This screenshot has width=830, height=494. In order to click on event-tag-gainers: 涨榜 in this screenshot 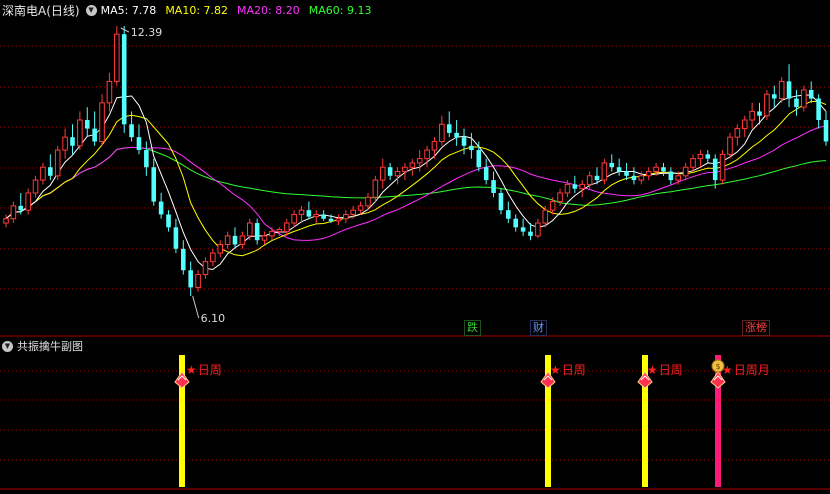, I will do `click(756, 328)`.